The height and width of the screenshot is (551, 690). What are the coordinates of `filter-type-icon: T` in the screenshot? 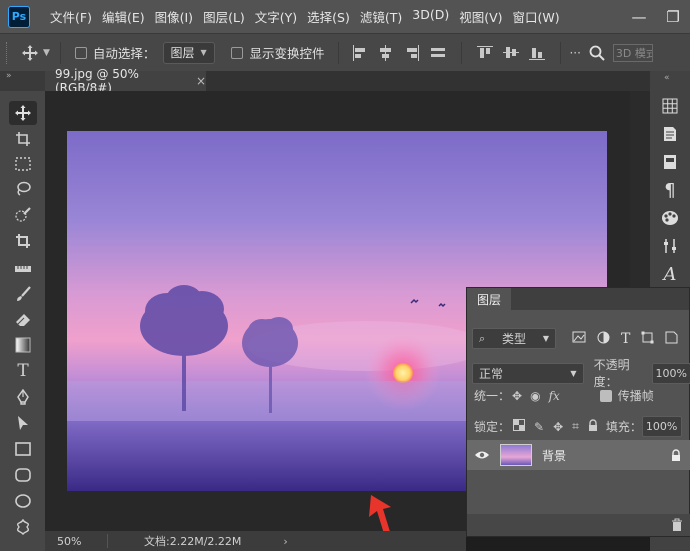 It's located at (625, 339).